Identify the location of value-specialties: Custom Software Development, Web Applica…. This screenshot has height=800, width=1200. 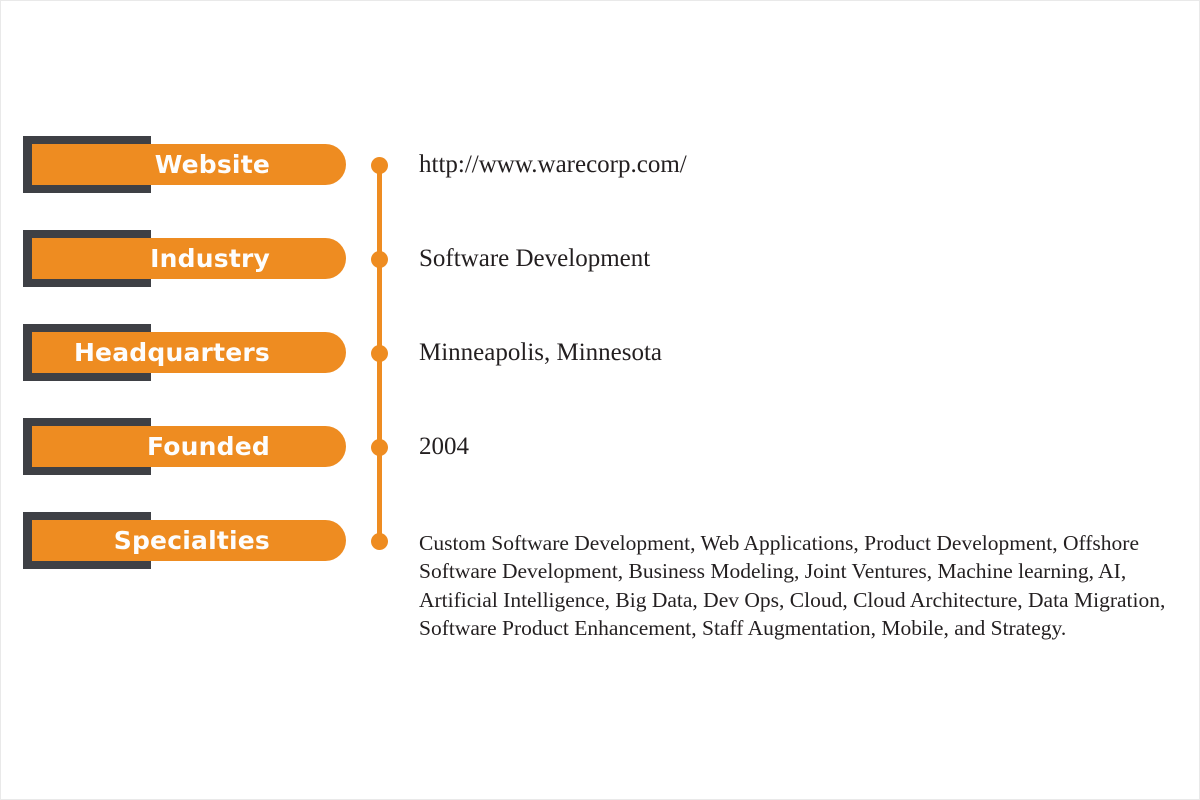
(792, 586).